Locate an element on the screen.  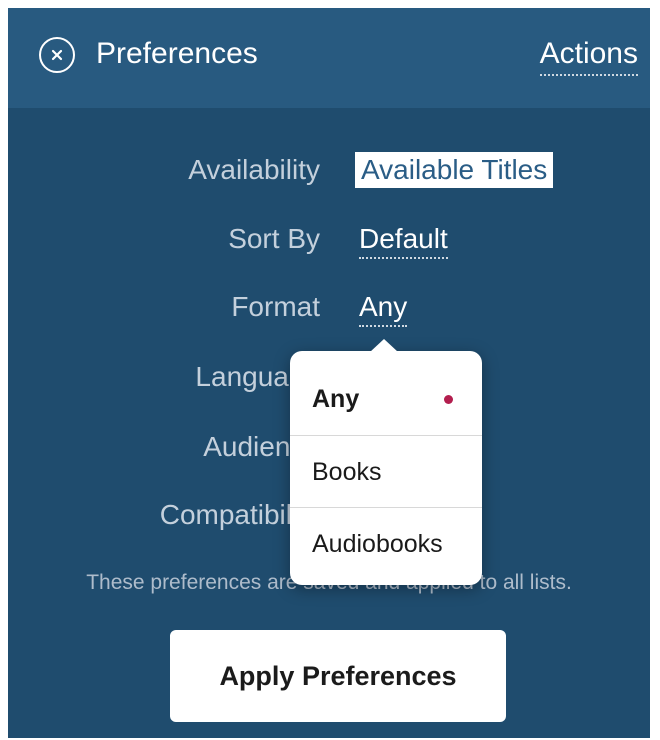
close-circle-icon is located at coordinates (57, 55).